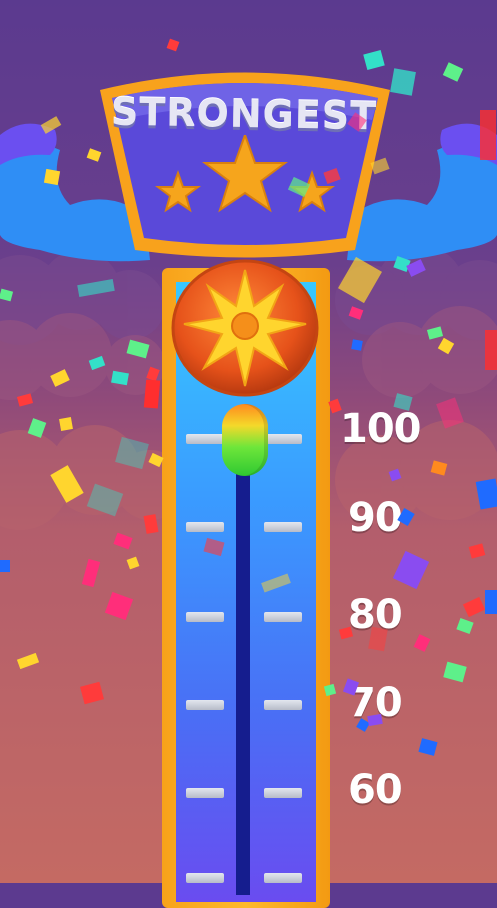 This screenshot has width=497, height=908. Describe the element at coordinates (375, 790) in the screenshot. I see `score-label-60: 60` at that location.